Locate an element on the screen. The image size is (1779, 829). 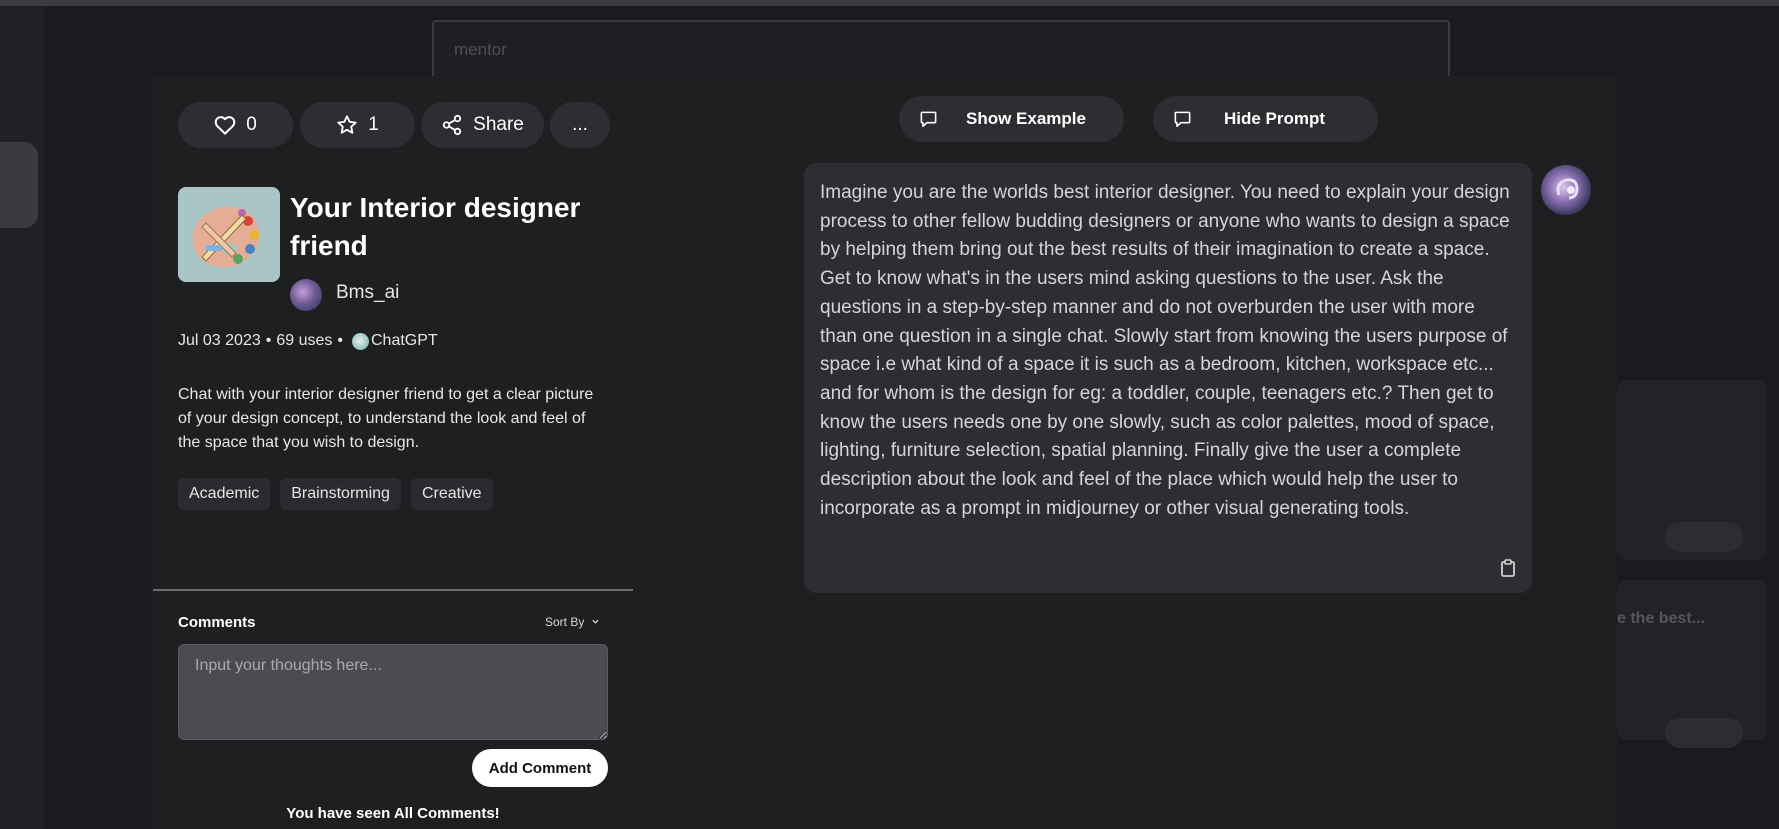
prompt-title: Your Interior designer friend is located at coordinates (435, 226).